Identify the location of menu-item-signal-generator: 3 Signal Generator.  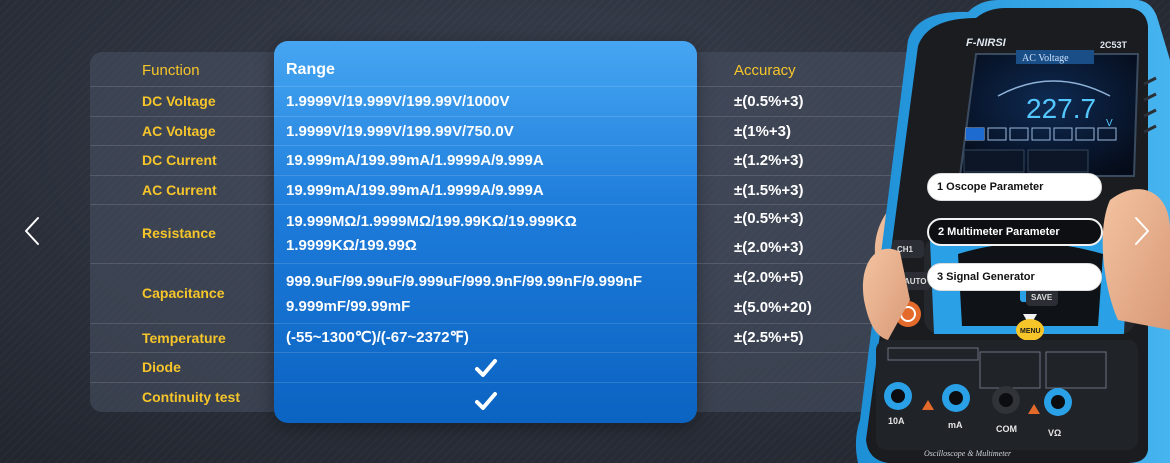
(1014, 277).